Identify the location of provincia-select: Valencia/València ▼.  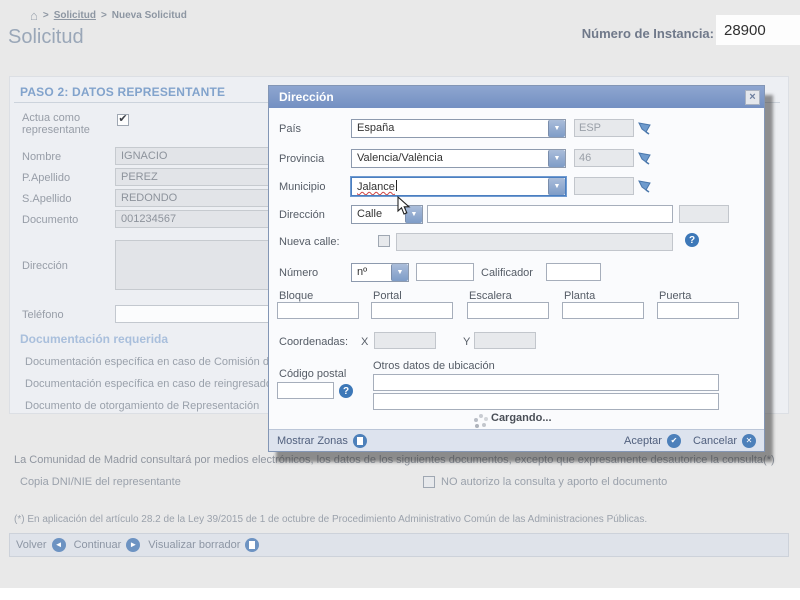
(458, 158).